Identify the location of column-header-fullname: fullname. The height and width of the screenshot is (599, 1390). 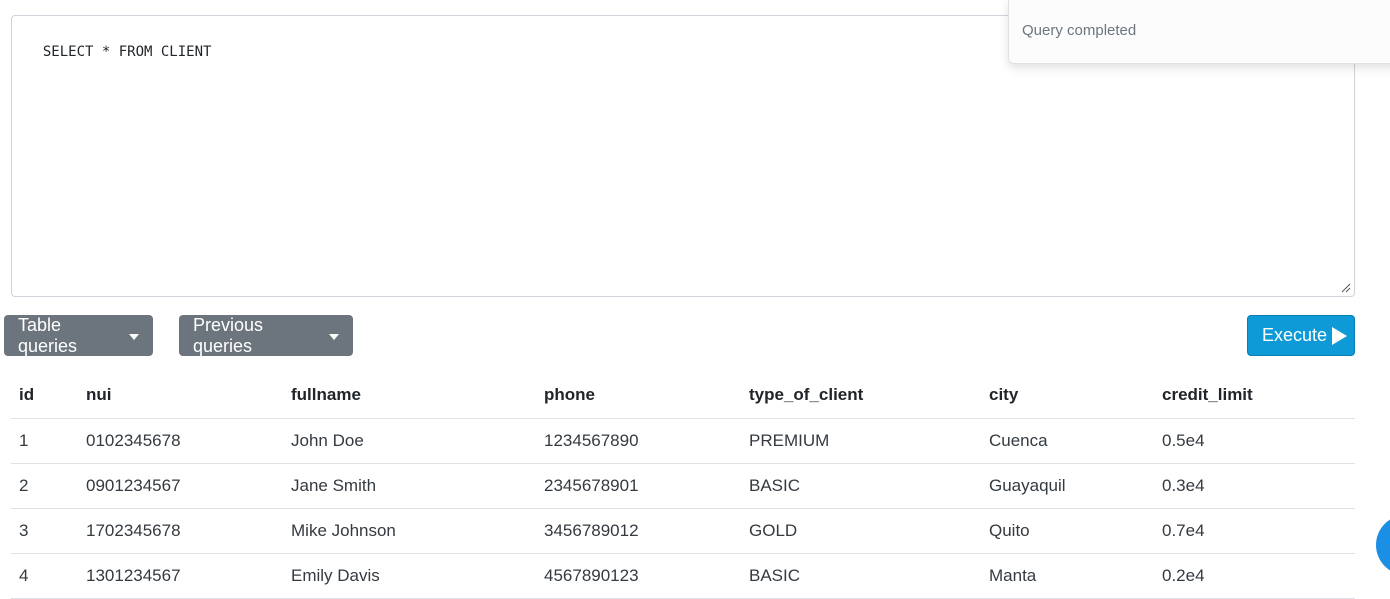
(409, 396).